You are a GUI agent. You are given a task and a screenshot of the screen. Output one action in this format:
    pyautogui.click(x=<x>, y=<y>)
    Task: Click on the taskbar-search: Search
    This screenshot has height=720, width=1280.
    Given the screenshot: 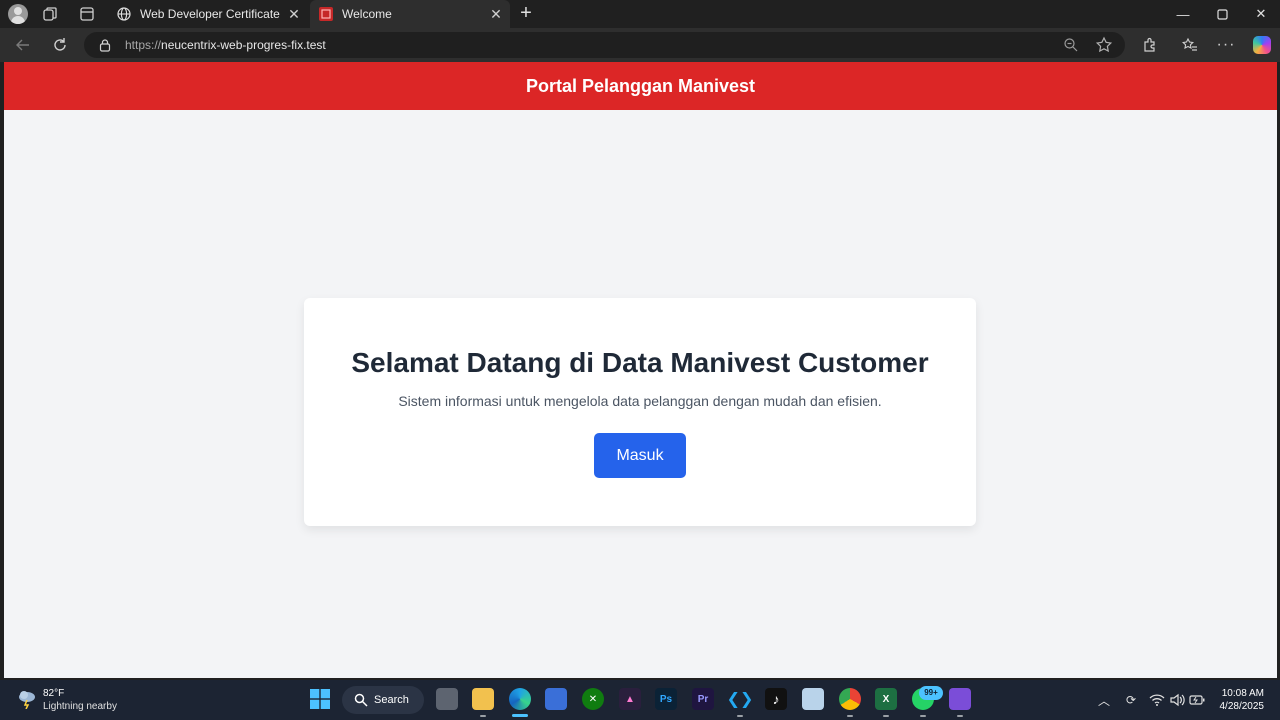 What is the action you would take?
    pyautogui.click(x=383, y=700)
    